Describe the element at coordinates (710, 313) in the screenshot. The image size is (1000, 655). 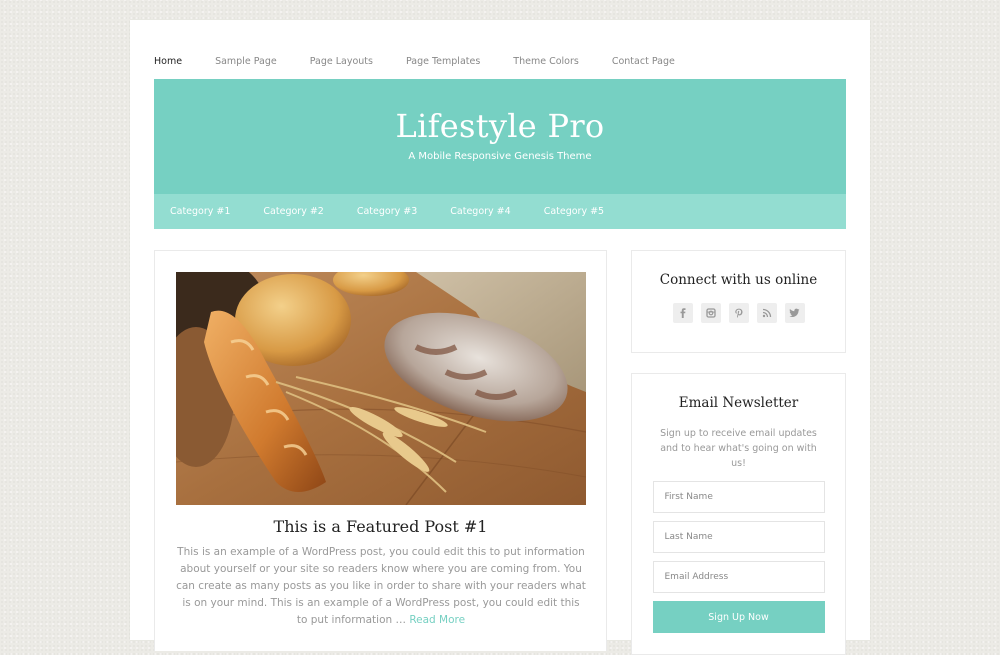
I see `instagram-icon` at that location.